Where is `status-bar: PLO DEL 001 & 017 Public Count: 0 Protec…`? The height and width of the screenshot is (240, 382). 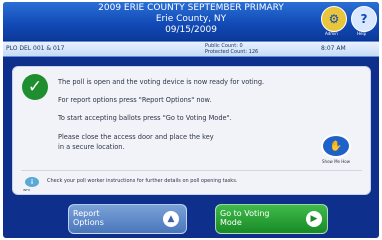
status-bar: PLO DEL 001 & 017 Public Count: 0 Protec… is located at coordinates (191, 49).